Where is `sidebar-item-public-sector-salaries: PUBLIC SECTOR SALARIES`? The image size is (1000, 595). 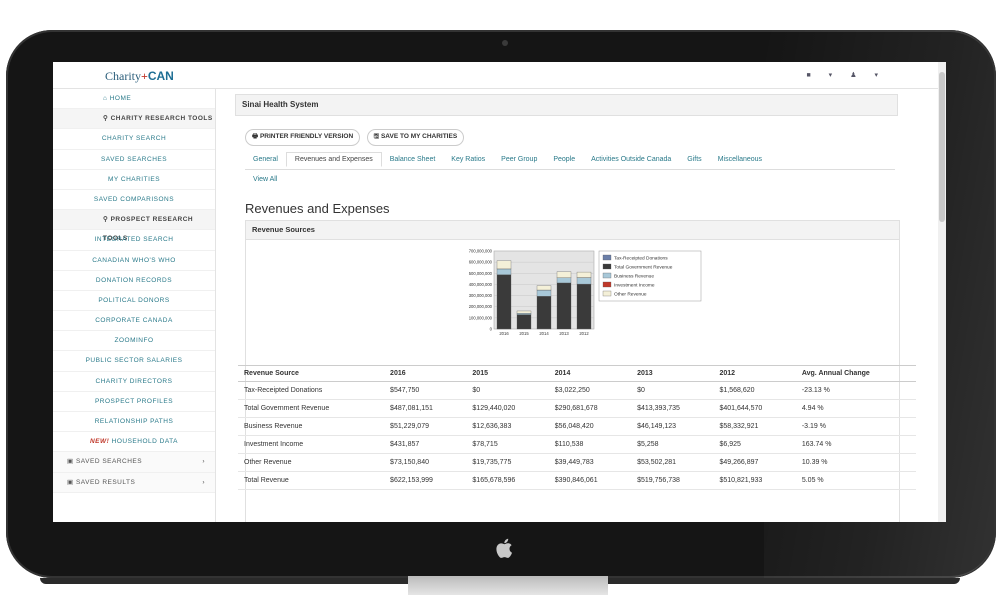
sidebar-item-public-sector-salaries: PUBLIC SECTOR SALARIES is located at coordinates (134, 361).